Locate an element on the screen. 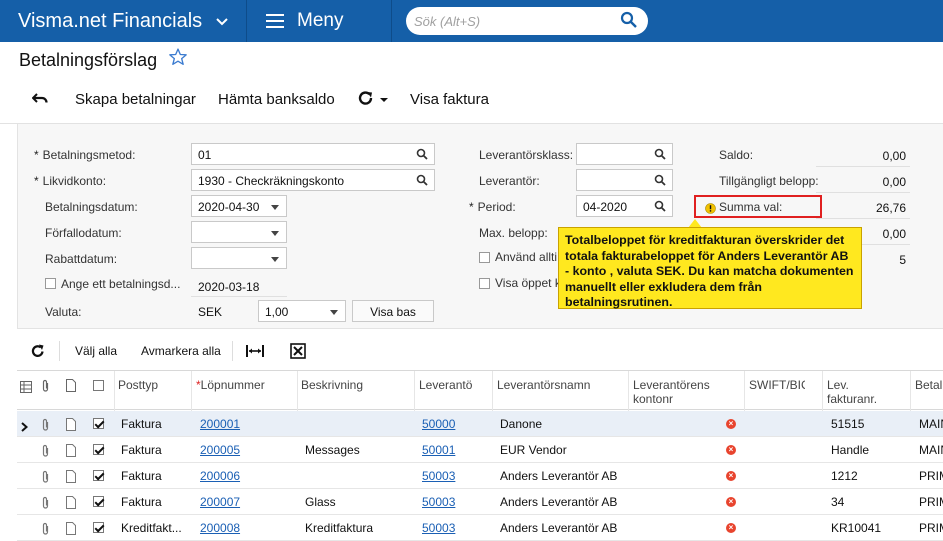  select-all-button: Välj alla is located at coordinates (96, 351).